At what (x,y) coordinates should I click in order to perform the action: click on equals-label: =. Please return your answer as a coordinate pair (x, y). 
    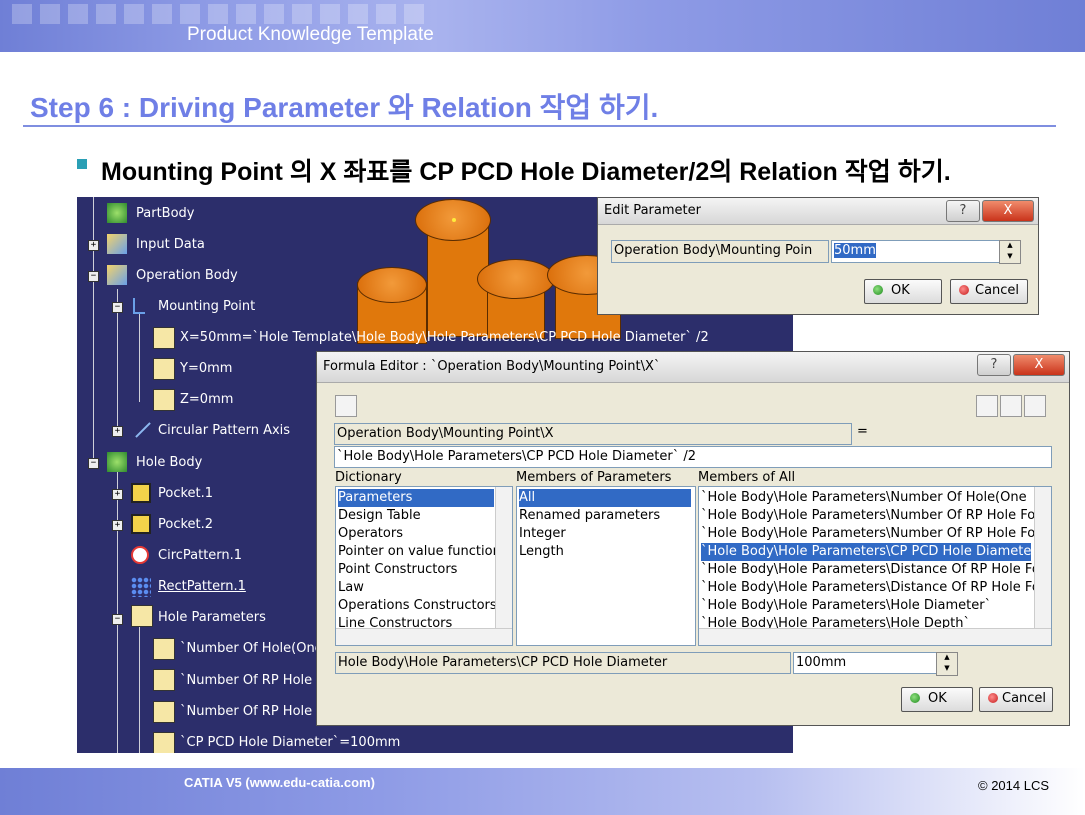
    Looking at the image, I should click on (862, 431).